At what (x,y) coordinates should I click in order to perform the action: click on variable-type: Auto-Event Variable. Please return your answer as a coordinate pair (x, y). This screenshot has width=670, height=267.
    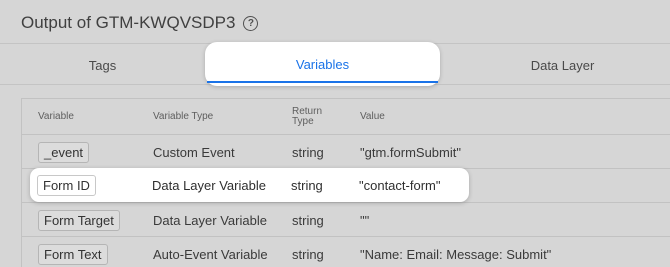
    Looking at the image, I should click on (210, 254).